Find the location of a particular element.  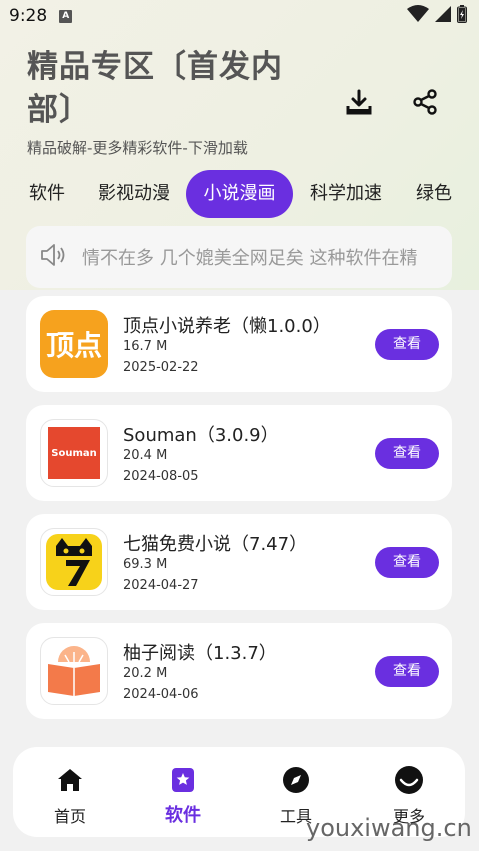

notice-bar: 情不在多 几个媲美全网足矣 这种软件在精 is located at coordinates (239, 257).